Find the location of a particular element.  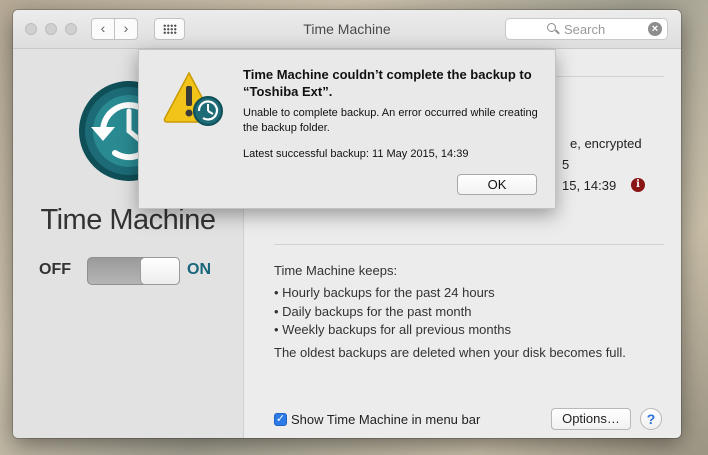

checkmark-icon: ✓ is located at coordinates (280, 419).